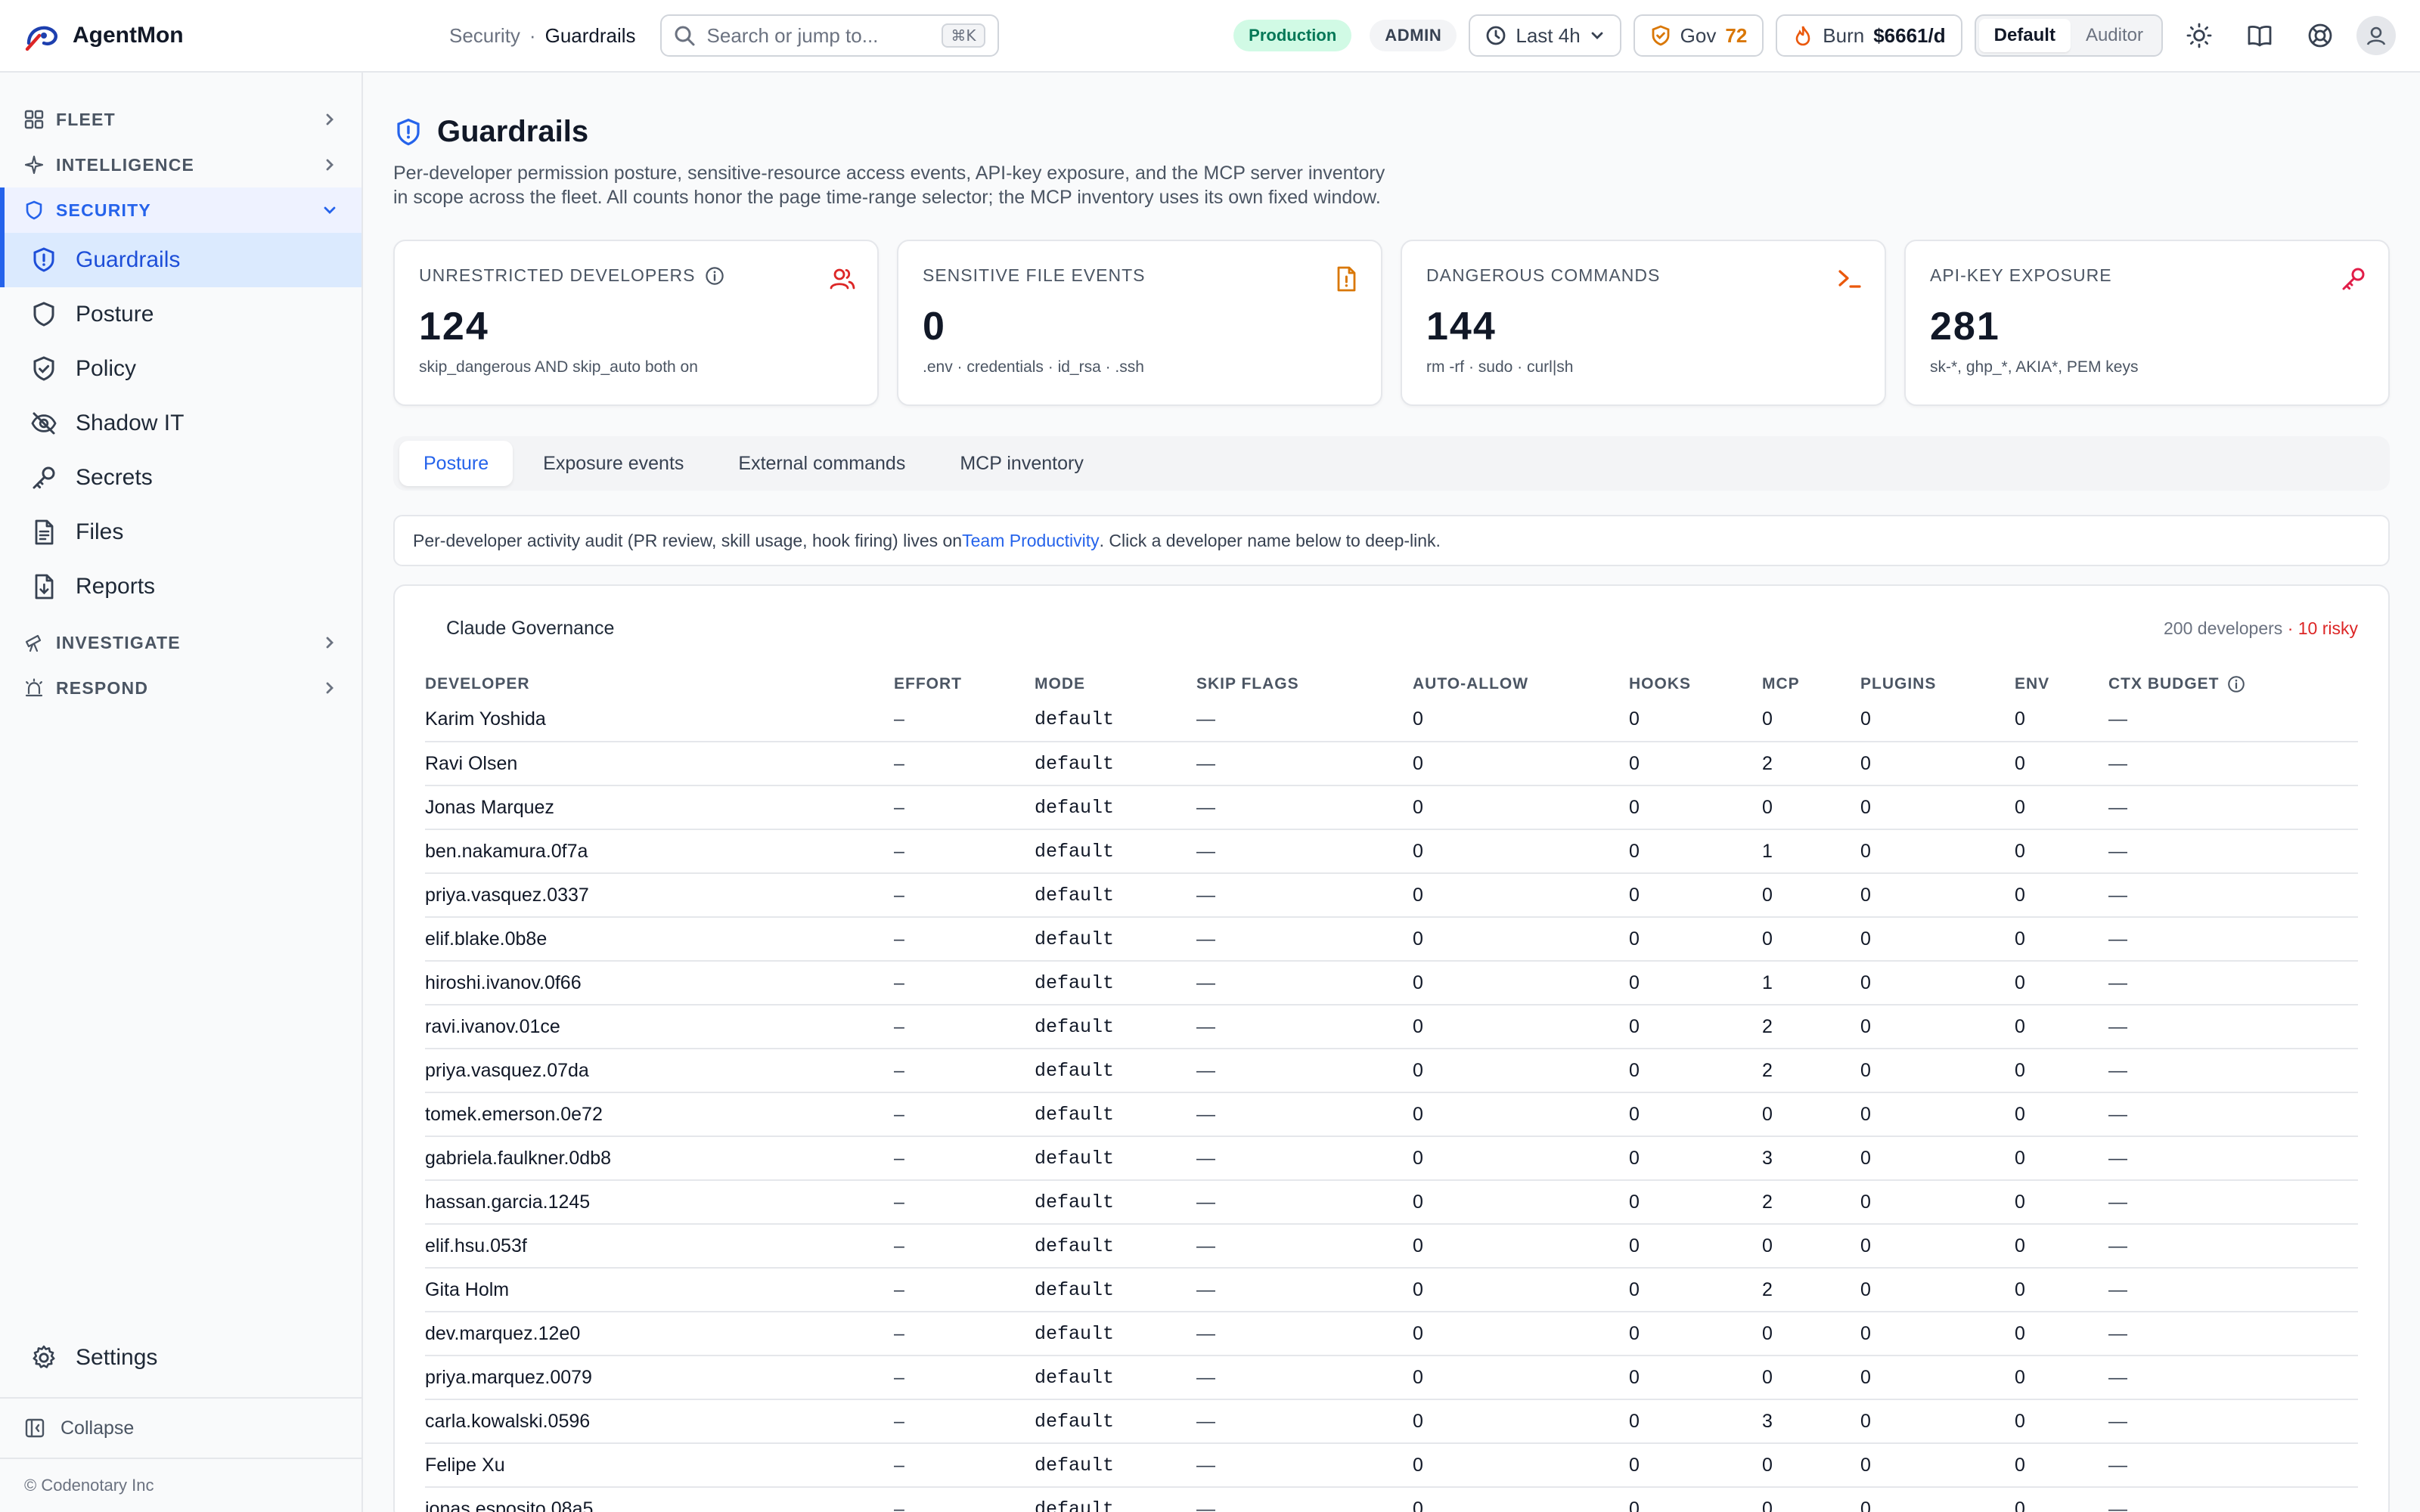 The width and height of the screenshot is (2420, 1512). I want to click on theme-toggle-button, so click(2199, 36).